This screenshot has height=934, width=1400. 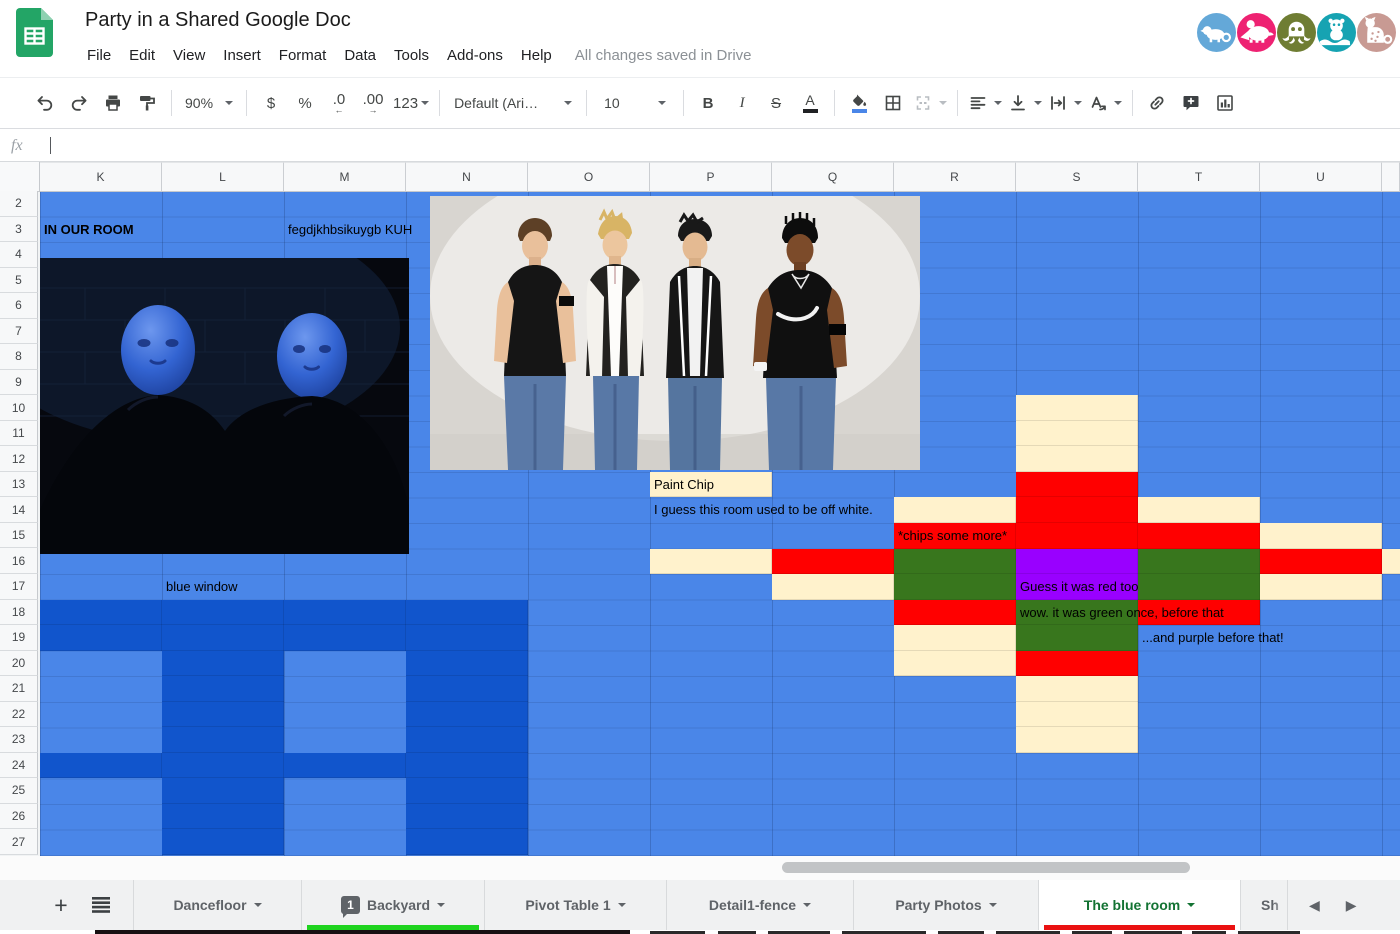 What do you see at coordinates (242, 55) in the screenshot?
I see `menu-insert: Insert` at bounding box center [242, 55].